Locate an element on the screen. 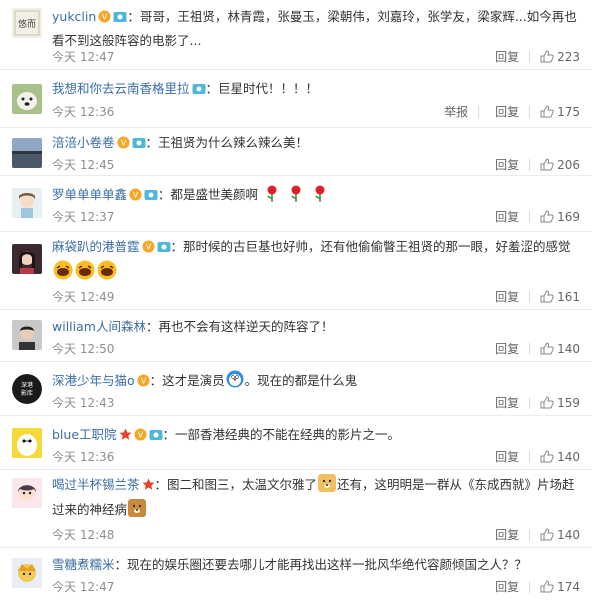 Image resolution: width=592 pixels, height=609 pixels. comment-content: 我想和你去云南香格里拉 ：巨星时代！！！！ is located at coordinates (316, 90).